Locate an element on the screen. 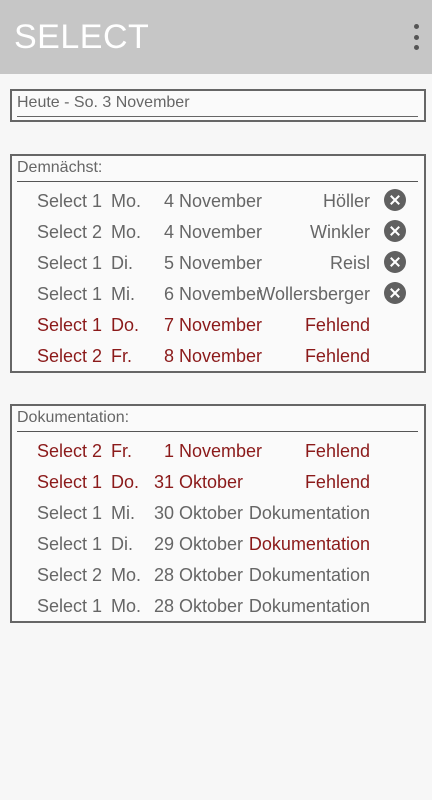 This screenshot has height=800, width=432. row-date: 29 is located at coordinates (163, 544).